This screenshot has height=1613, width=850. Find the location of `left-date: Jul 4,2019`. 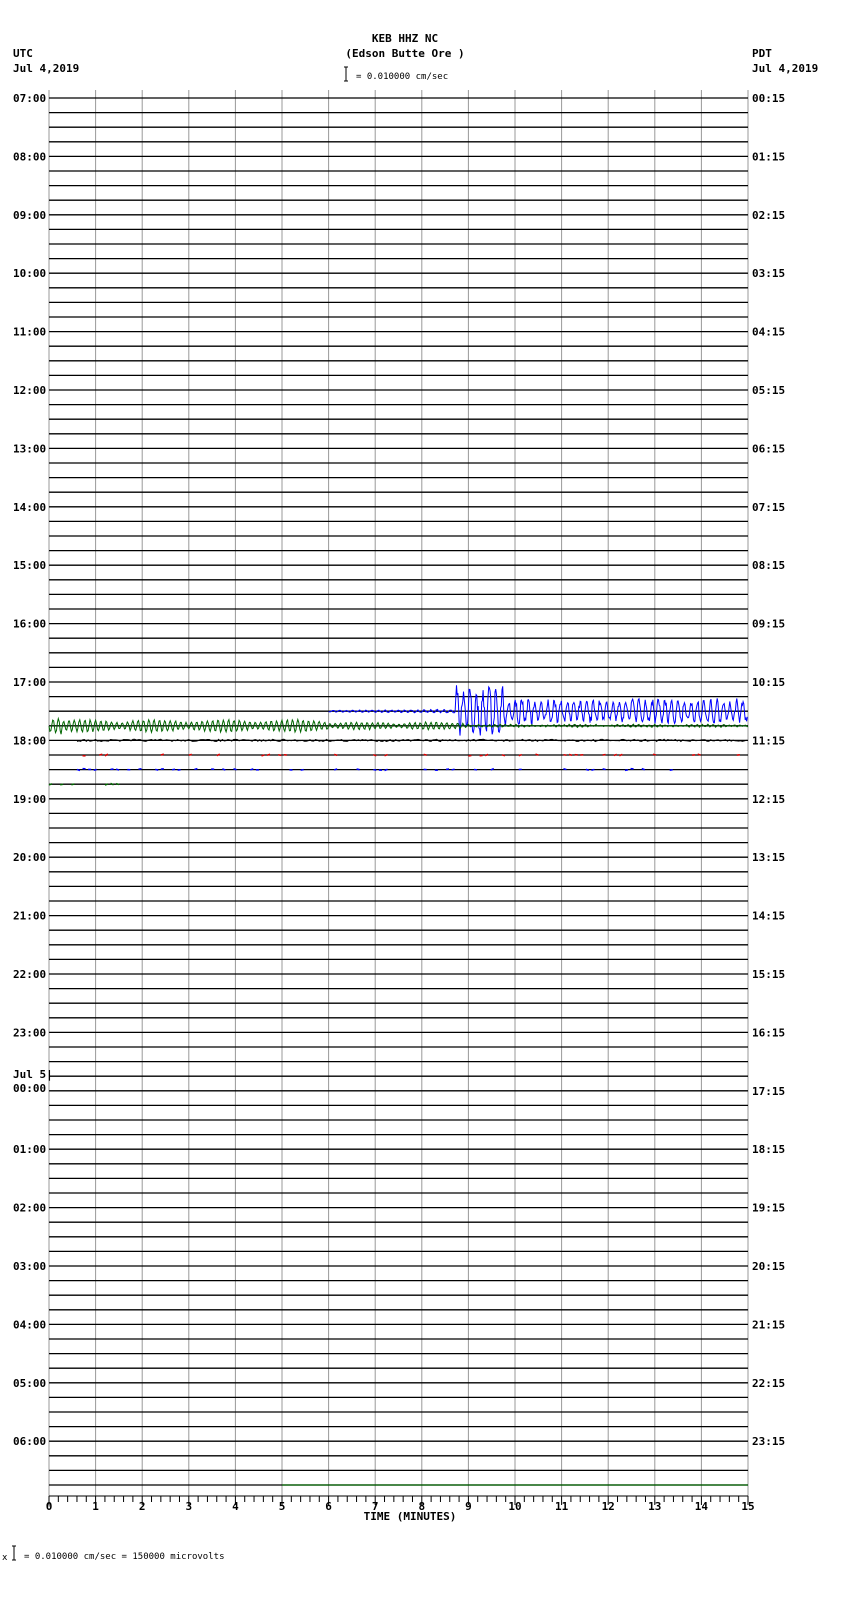

left-date: Jul 4,2019 is located at coordinates (46, 68).